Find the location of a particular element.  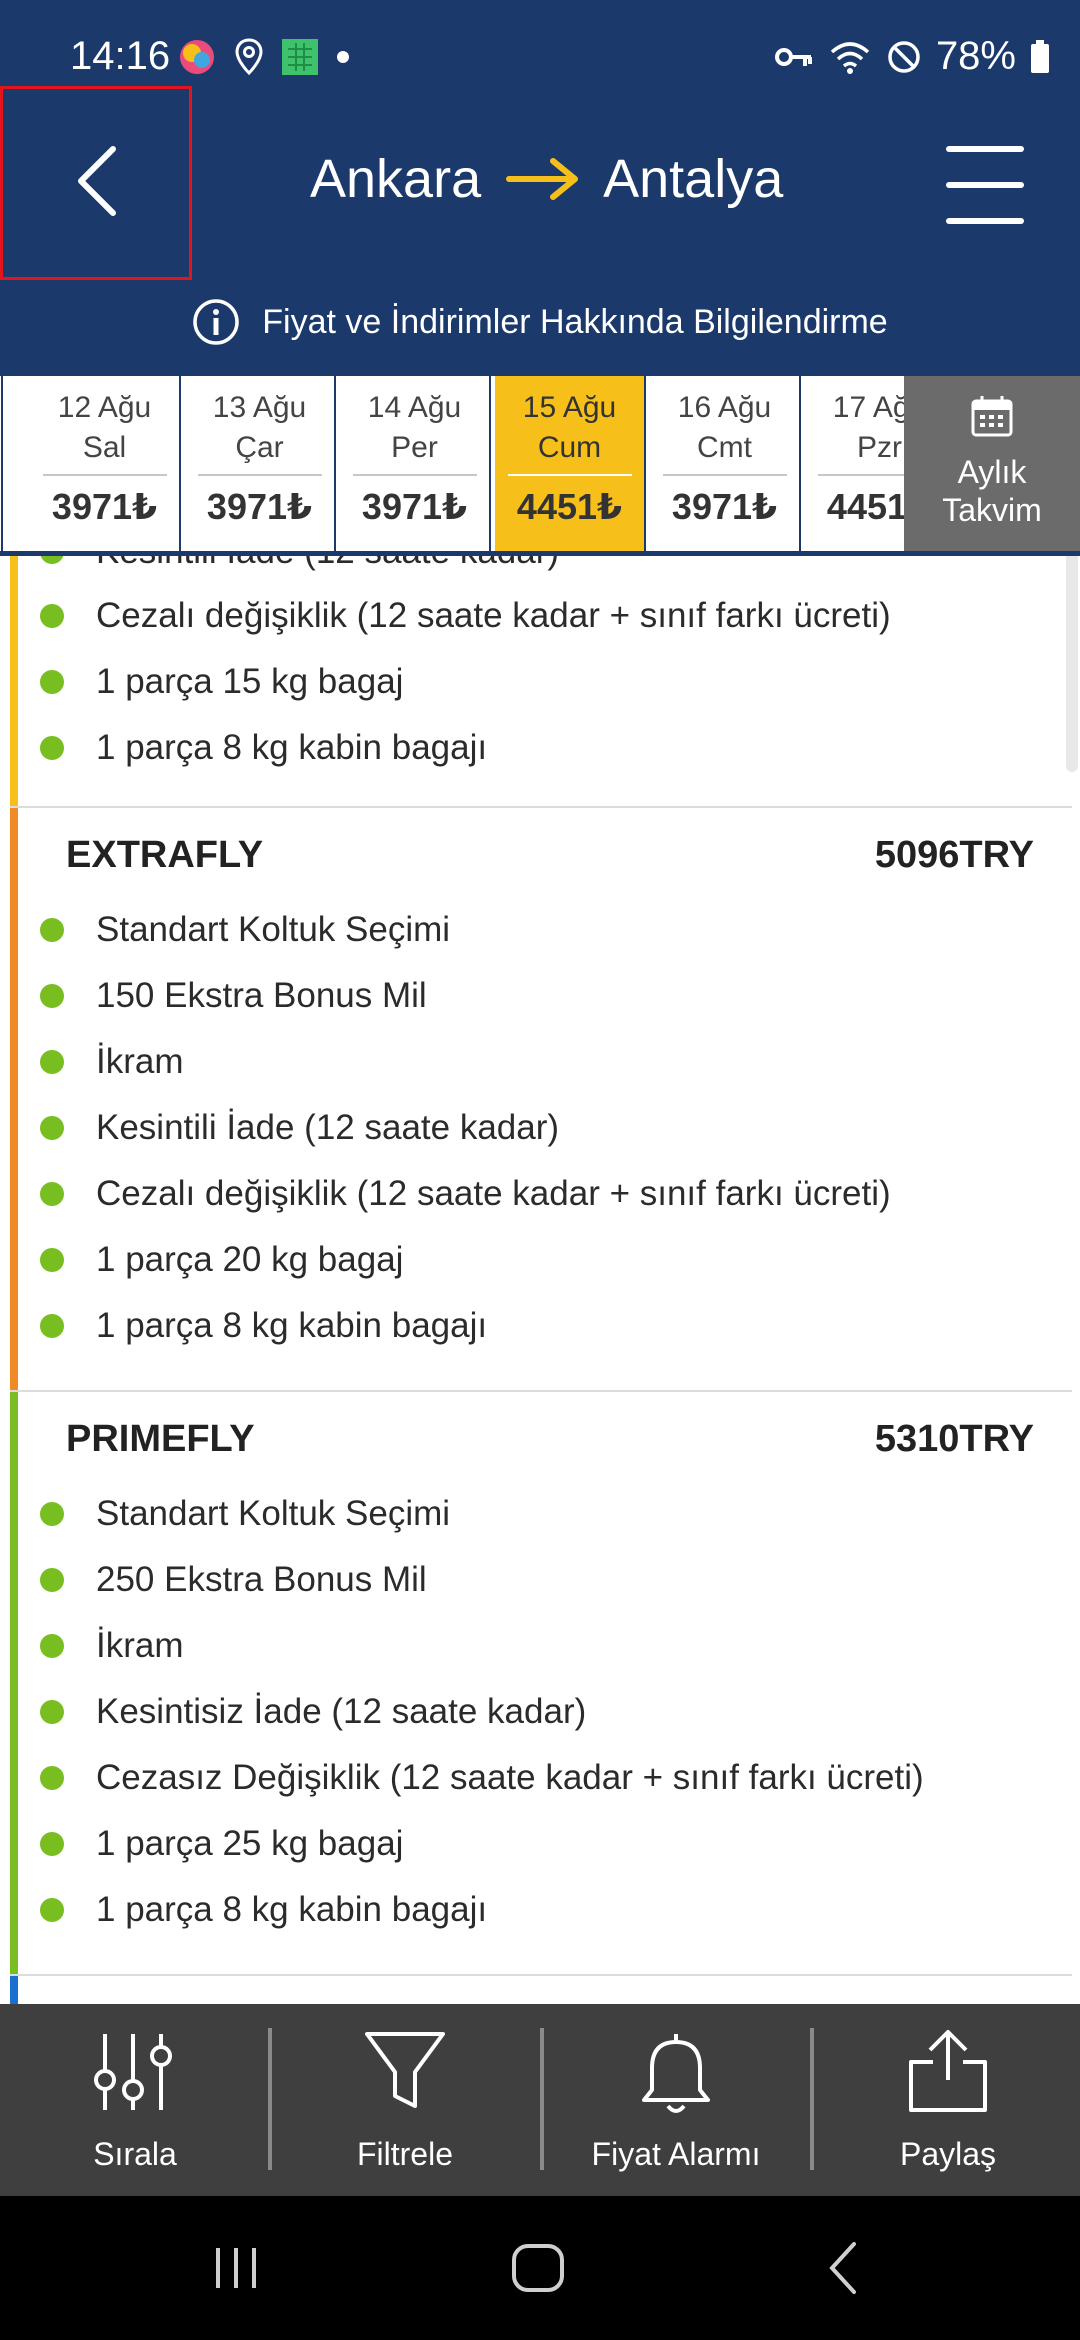

date-day: 14 Ağu is located at coordinates (414, 407).